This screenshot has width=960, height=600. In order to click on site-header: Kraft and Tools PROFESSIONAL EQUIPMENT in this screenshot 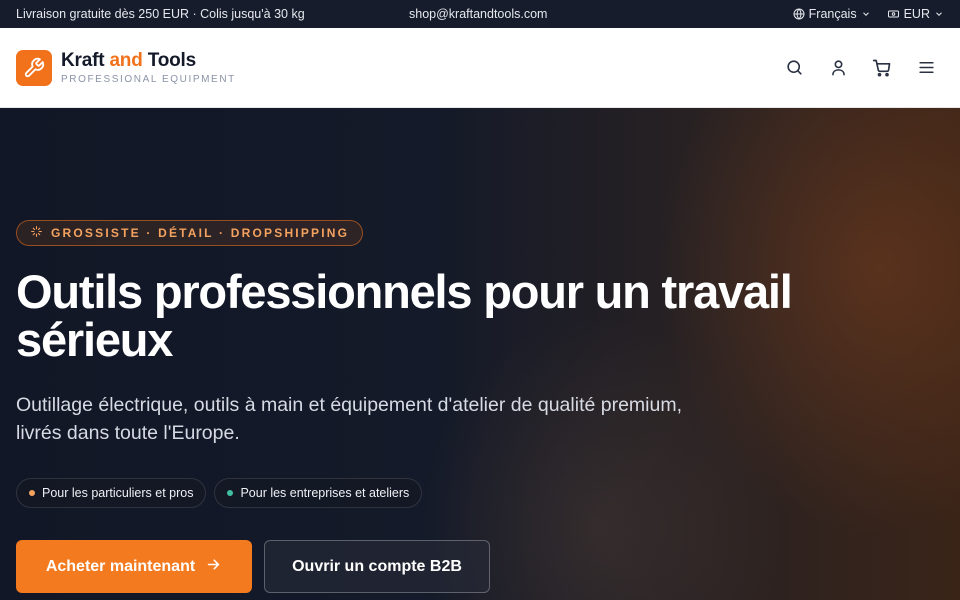, I will do `click(480, 68)`.